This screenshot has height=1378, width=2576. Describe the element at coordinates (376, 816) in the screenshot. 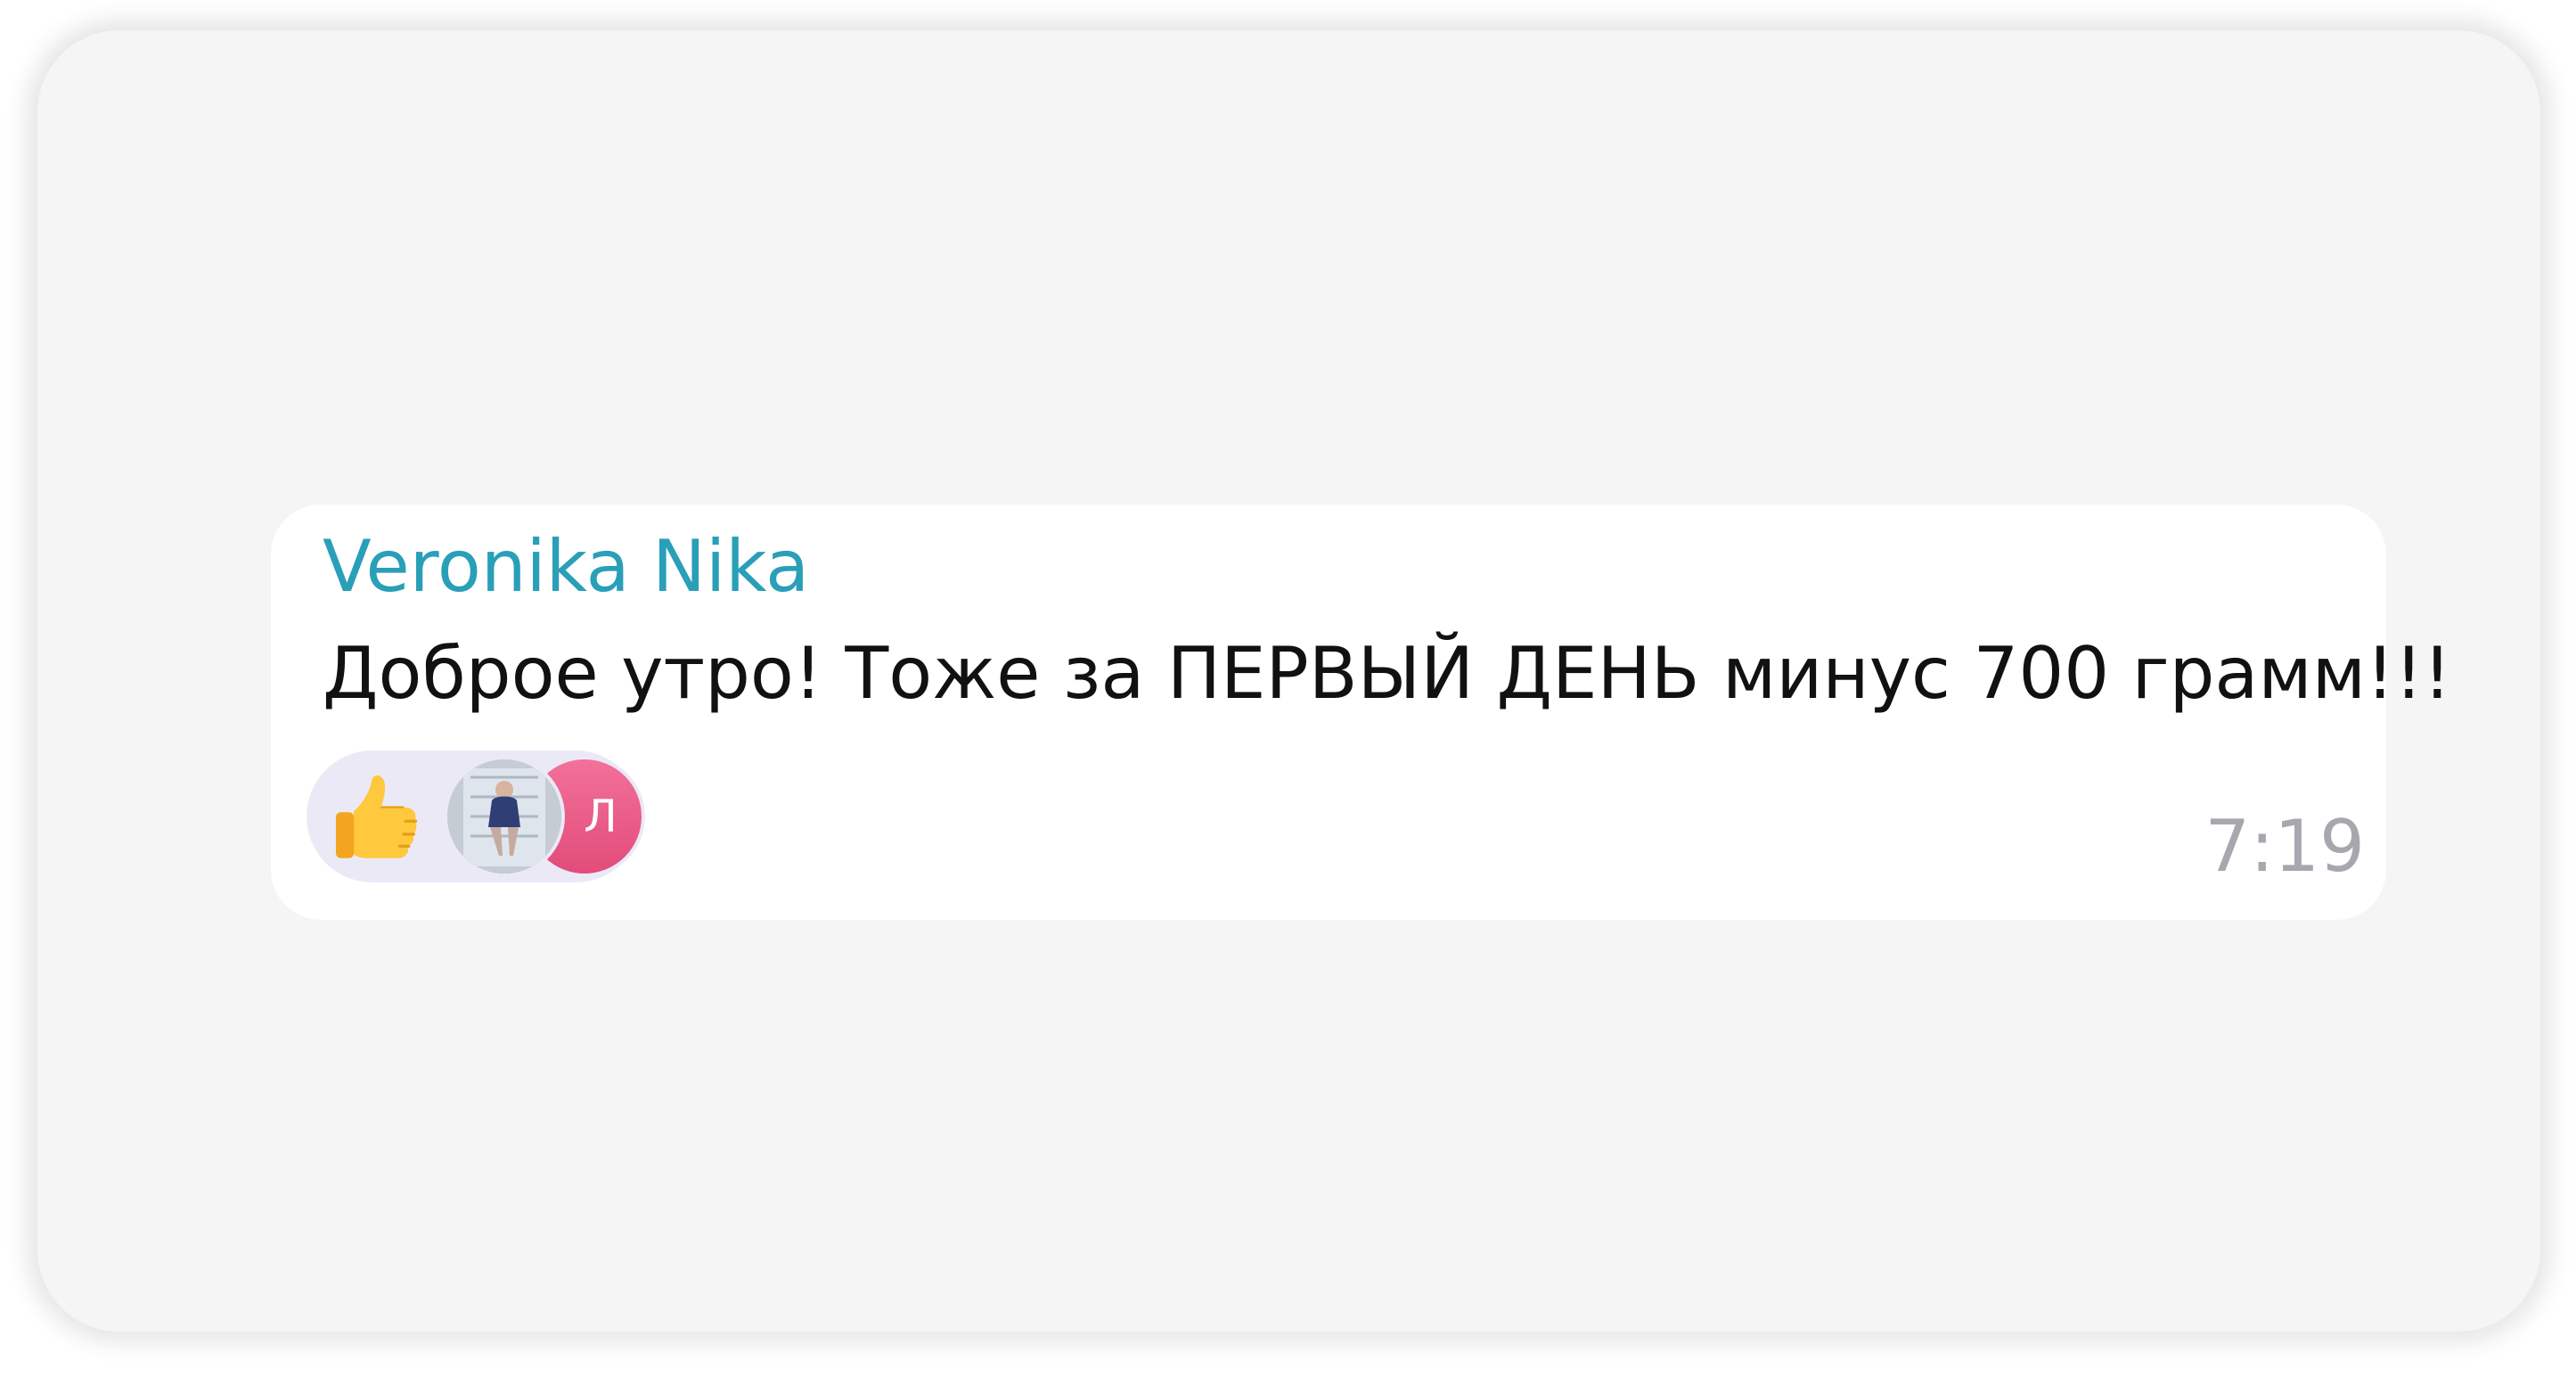

I see `thumbs-up-icon` at that location.